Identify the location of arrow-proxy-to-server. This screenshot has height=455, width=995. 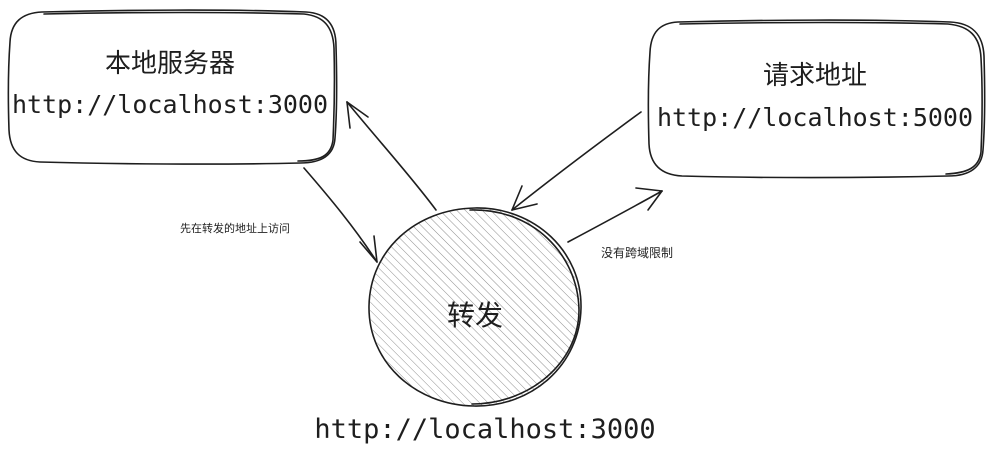
(391, 156).